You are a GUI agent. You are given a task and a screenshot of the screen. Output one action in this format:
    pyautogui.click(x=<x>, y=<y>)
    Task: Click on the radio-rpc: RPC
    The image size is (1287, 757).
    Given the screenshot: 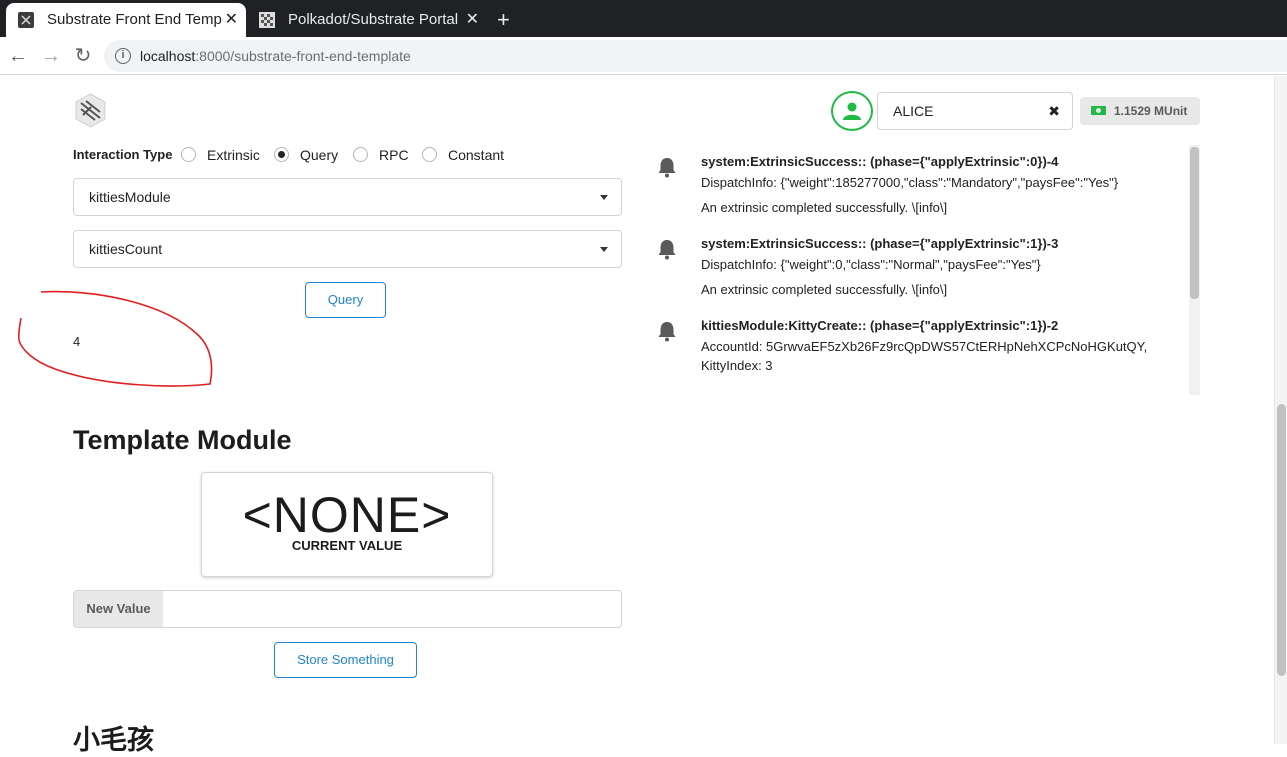 What is the action you would take?
    pyautogui.click(x=381, y=155)
    